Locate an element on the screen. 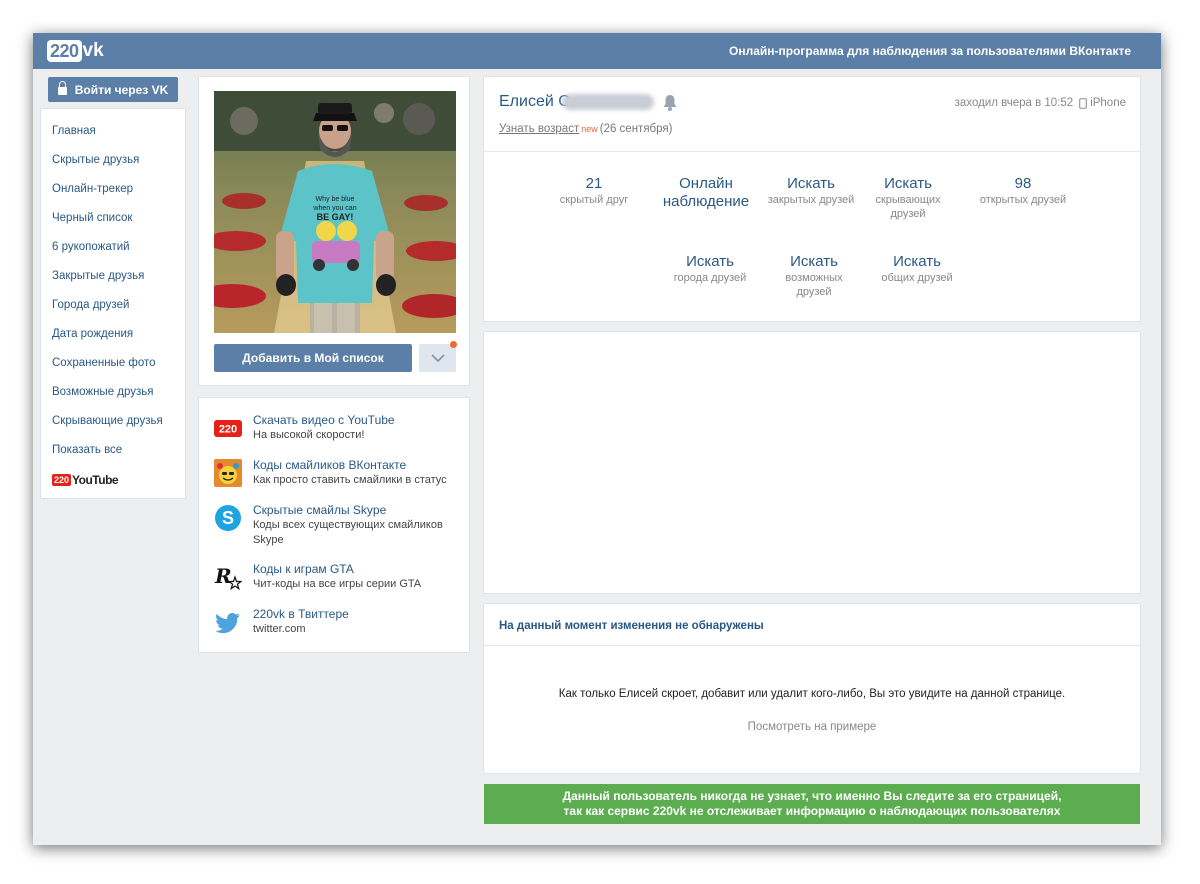  profile-name: Елисей С is located at coordinates (534, 102).